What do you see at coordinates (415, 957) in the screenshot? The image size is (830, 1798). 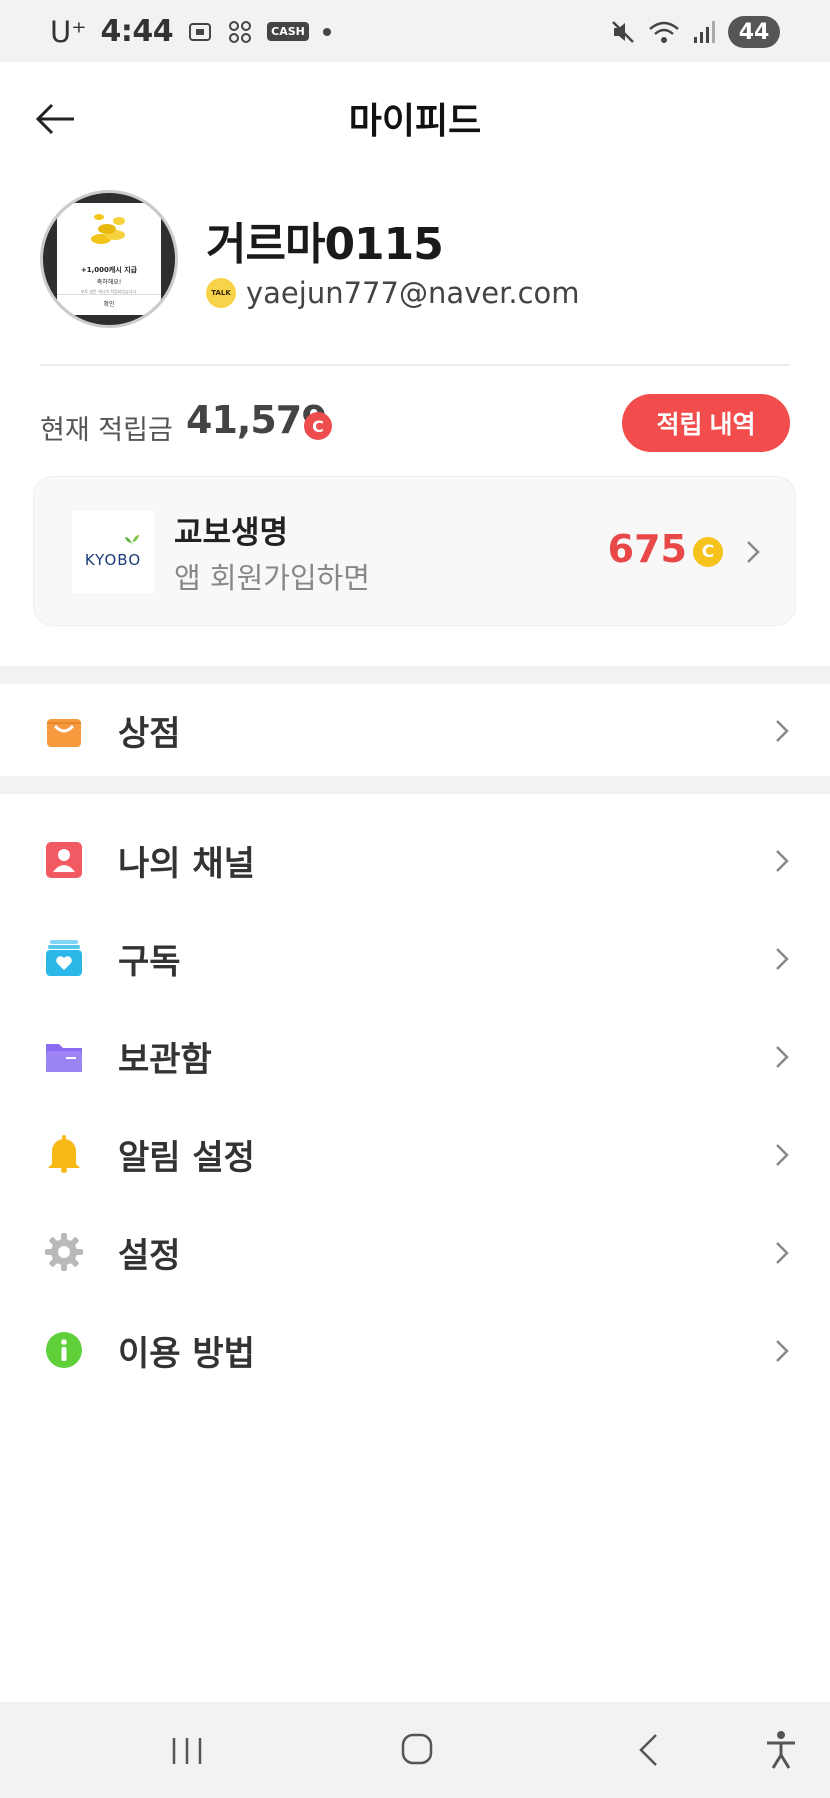 I see `menu-item-subscribe: 구독` at bounding box center [415, 957].